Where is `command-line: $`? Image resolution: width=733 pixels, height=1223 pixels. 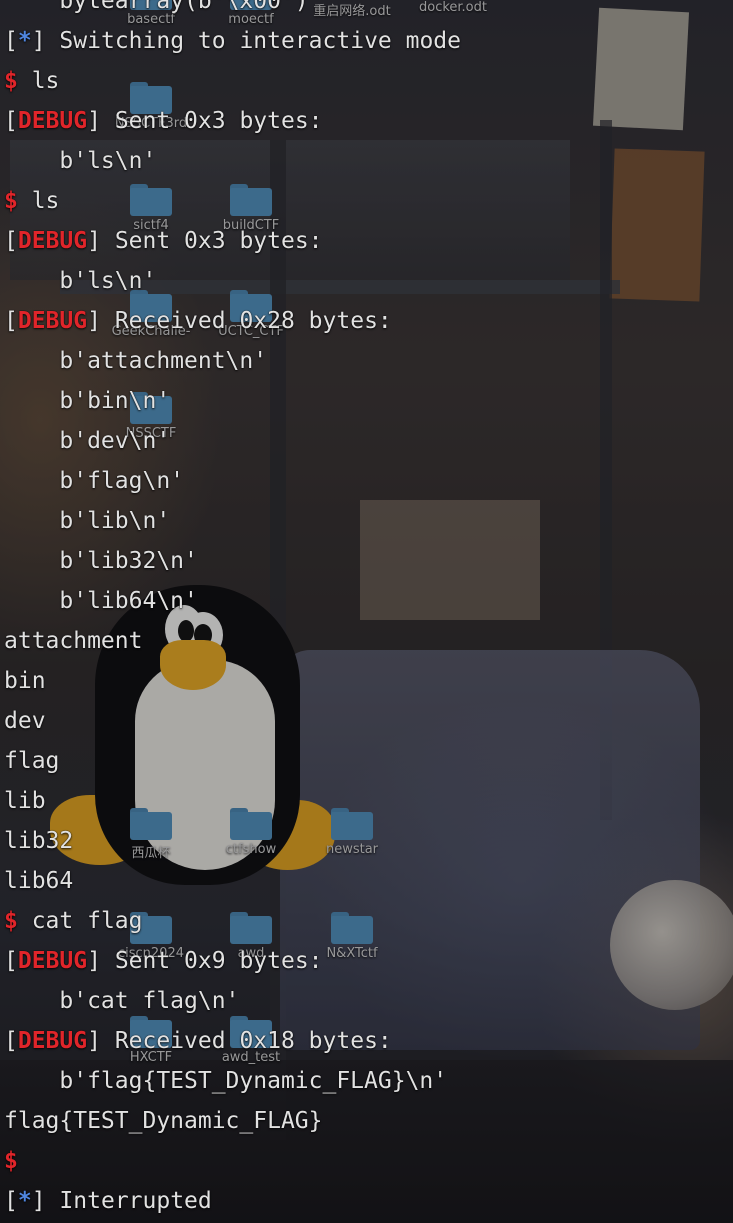 command-line: $ is located at coordinates (232, 1161).